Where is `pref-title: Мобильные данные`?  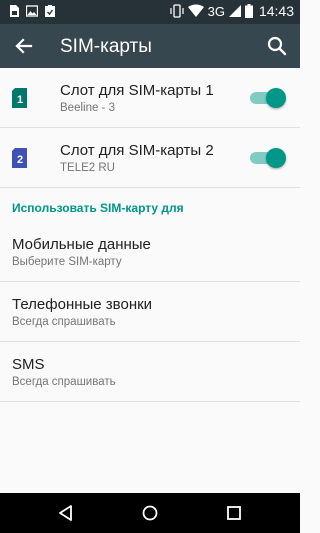
pref-title: Мобильные данные is located at coordinates (81, 244).